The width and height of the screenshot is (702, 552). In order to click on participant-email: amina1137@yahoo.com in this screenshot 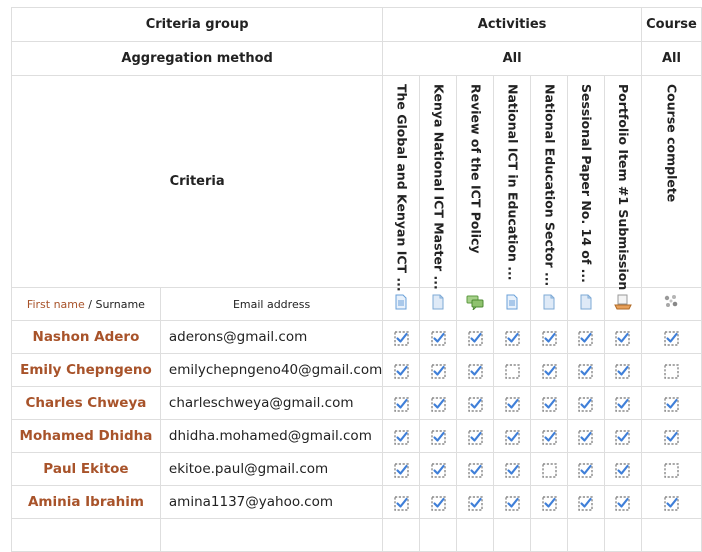, I will do `click(271, 502)`.